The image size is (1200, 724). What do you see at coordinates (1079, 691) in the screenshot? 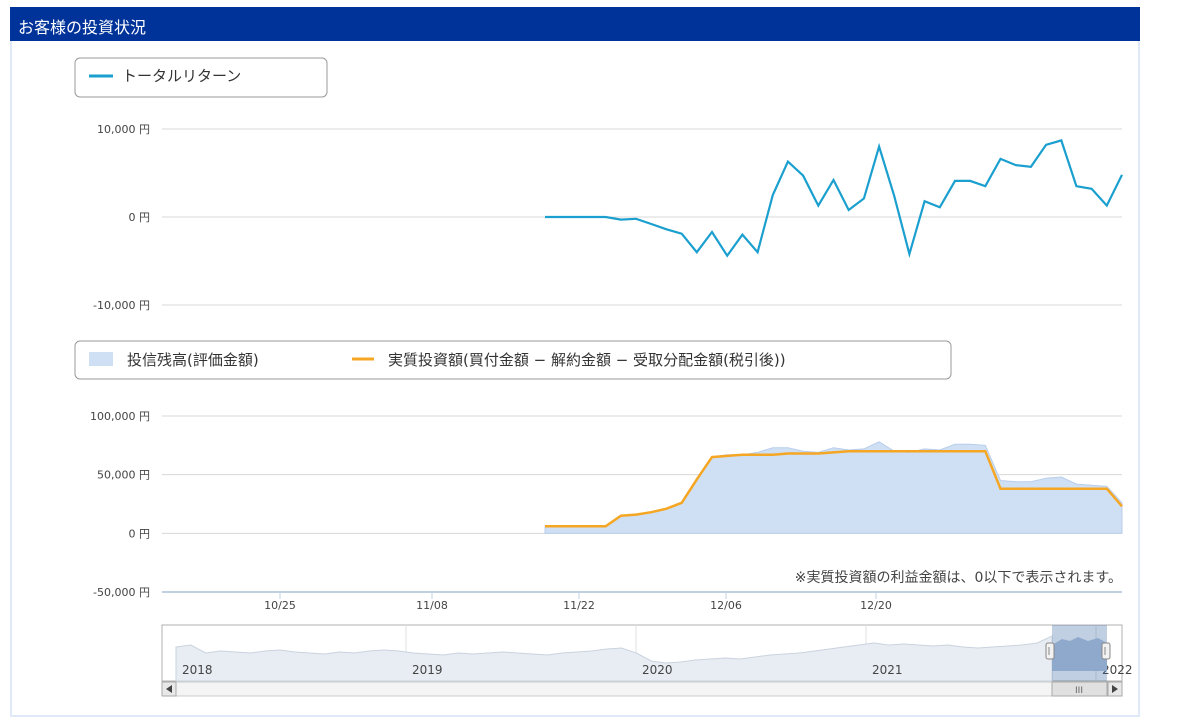
I see `scrollbar-grip-icon: III` at bounding box center [1079, 691].